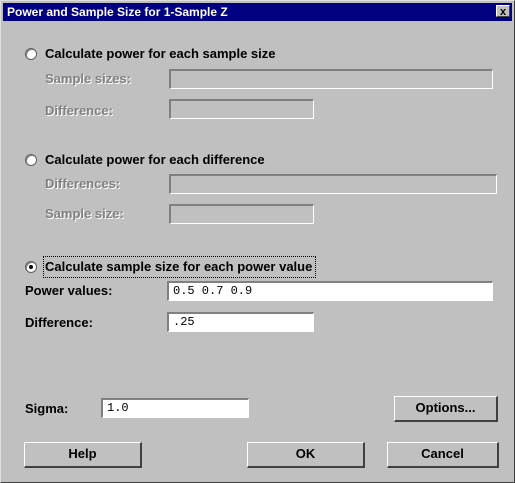  What do you see at coordinates (175, 408) in the screenshot?
I see `sigma-input: 1.0` at bounding box center [175, 408].